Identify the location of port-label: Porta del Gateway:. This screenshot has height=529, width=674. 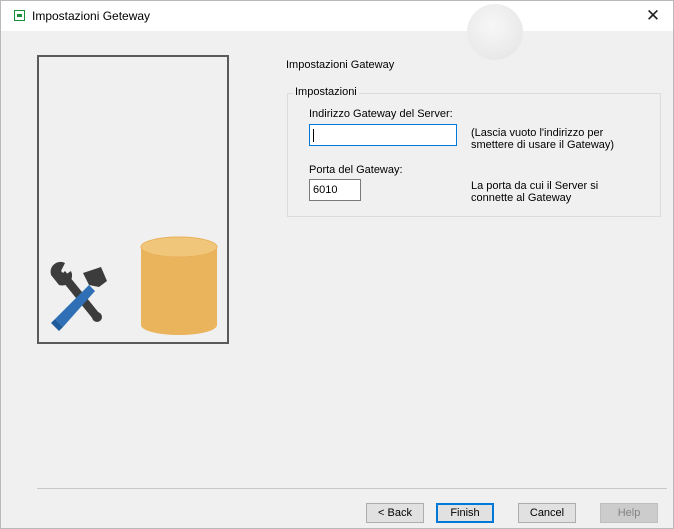
(356, 170).